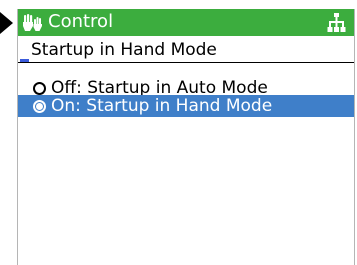 The width and height of the screenshot is (357, 265). What do you see at coordinates (24, 60) in the screenshot?
I see `focus-cursor` at bounding box center [24, 60].